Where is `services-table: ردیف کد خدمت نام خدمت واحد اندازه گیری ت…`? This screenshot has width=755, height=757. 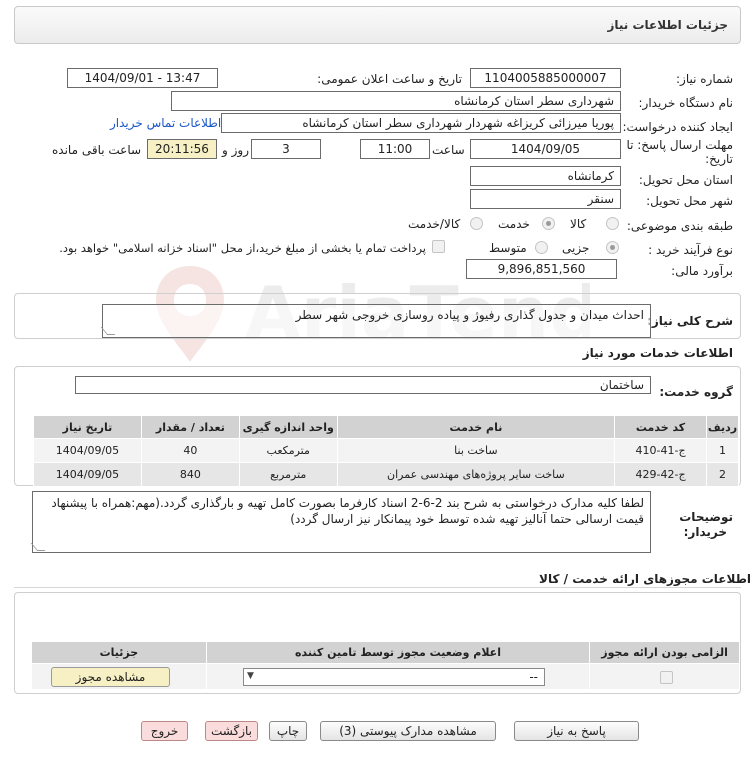 services-table: ردیف کد خدمت نام خدمت واحد اندازه گیری ت… is located at coordinates (386, 451).